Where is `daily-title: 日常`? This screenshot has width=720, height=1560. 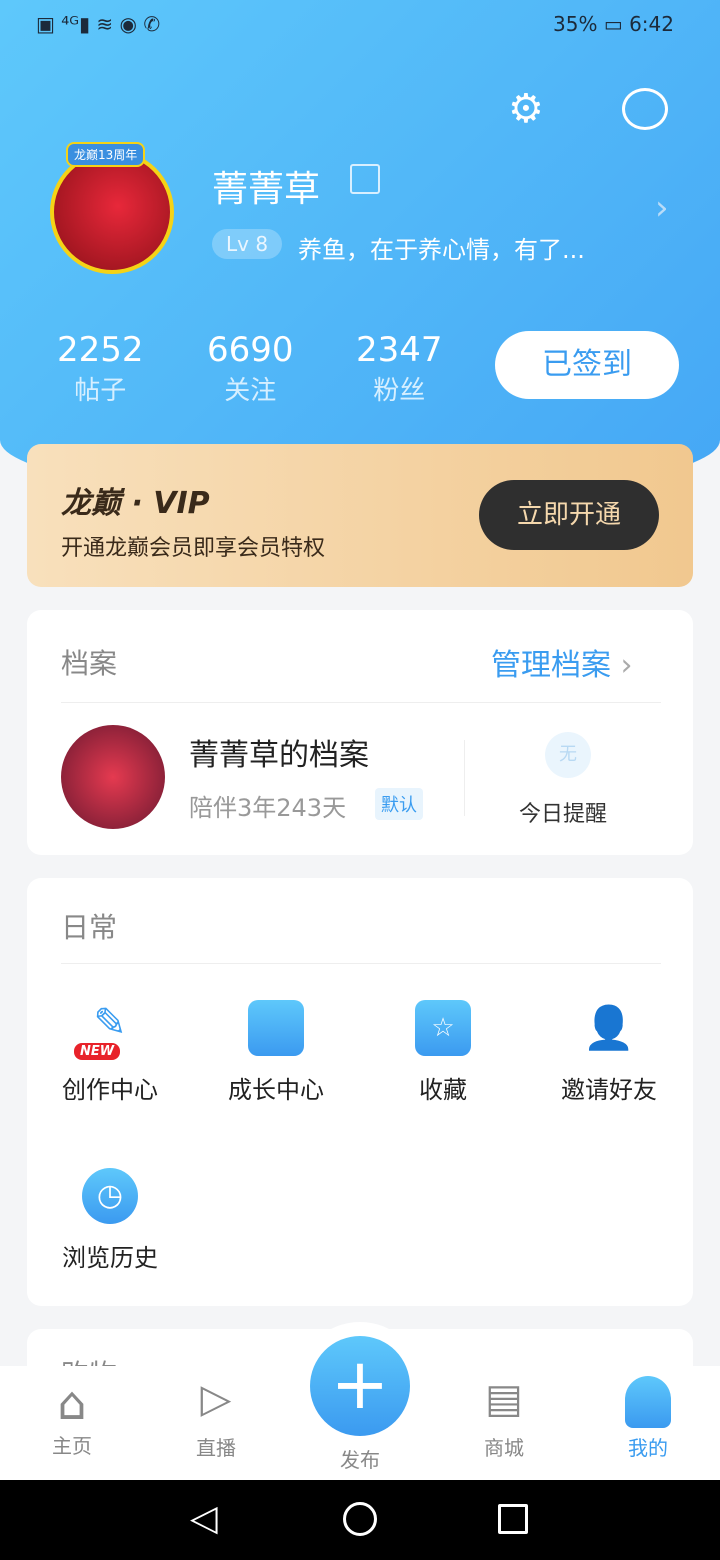 daily-title: 日常 is located at coordinates (89, 927).